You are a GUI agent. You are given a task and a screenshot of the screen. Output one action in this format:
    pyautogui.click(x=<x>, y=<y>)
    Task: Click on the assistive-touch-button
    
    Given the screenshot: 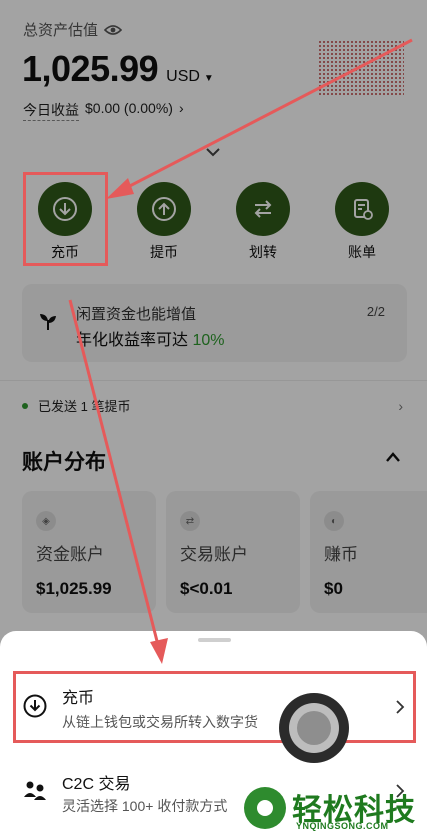 What is the action you would take?
    pyautogui.click(x=314, y=728)
    